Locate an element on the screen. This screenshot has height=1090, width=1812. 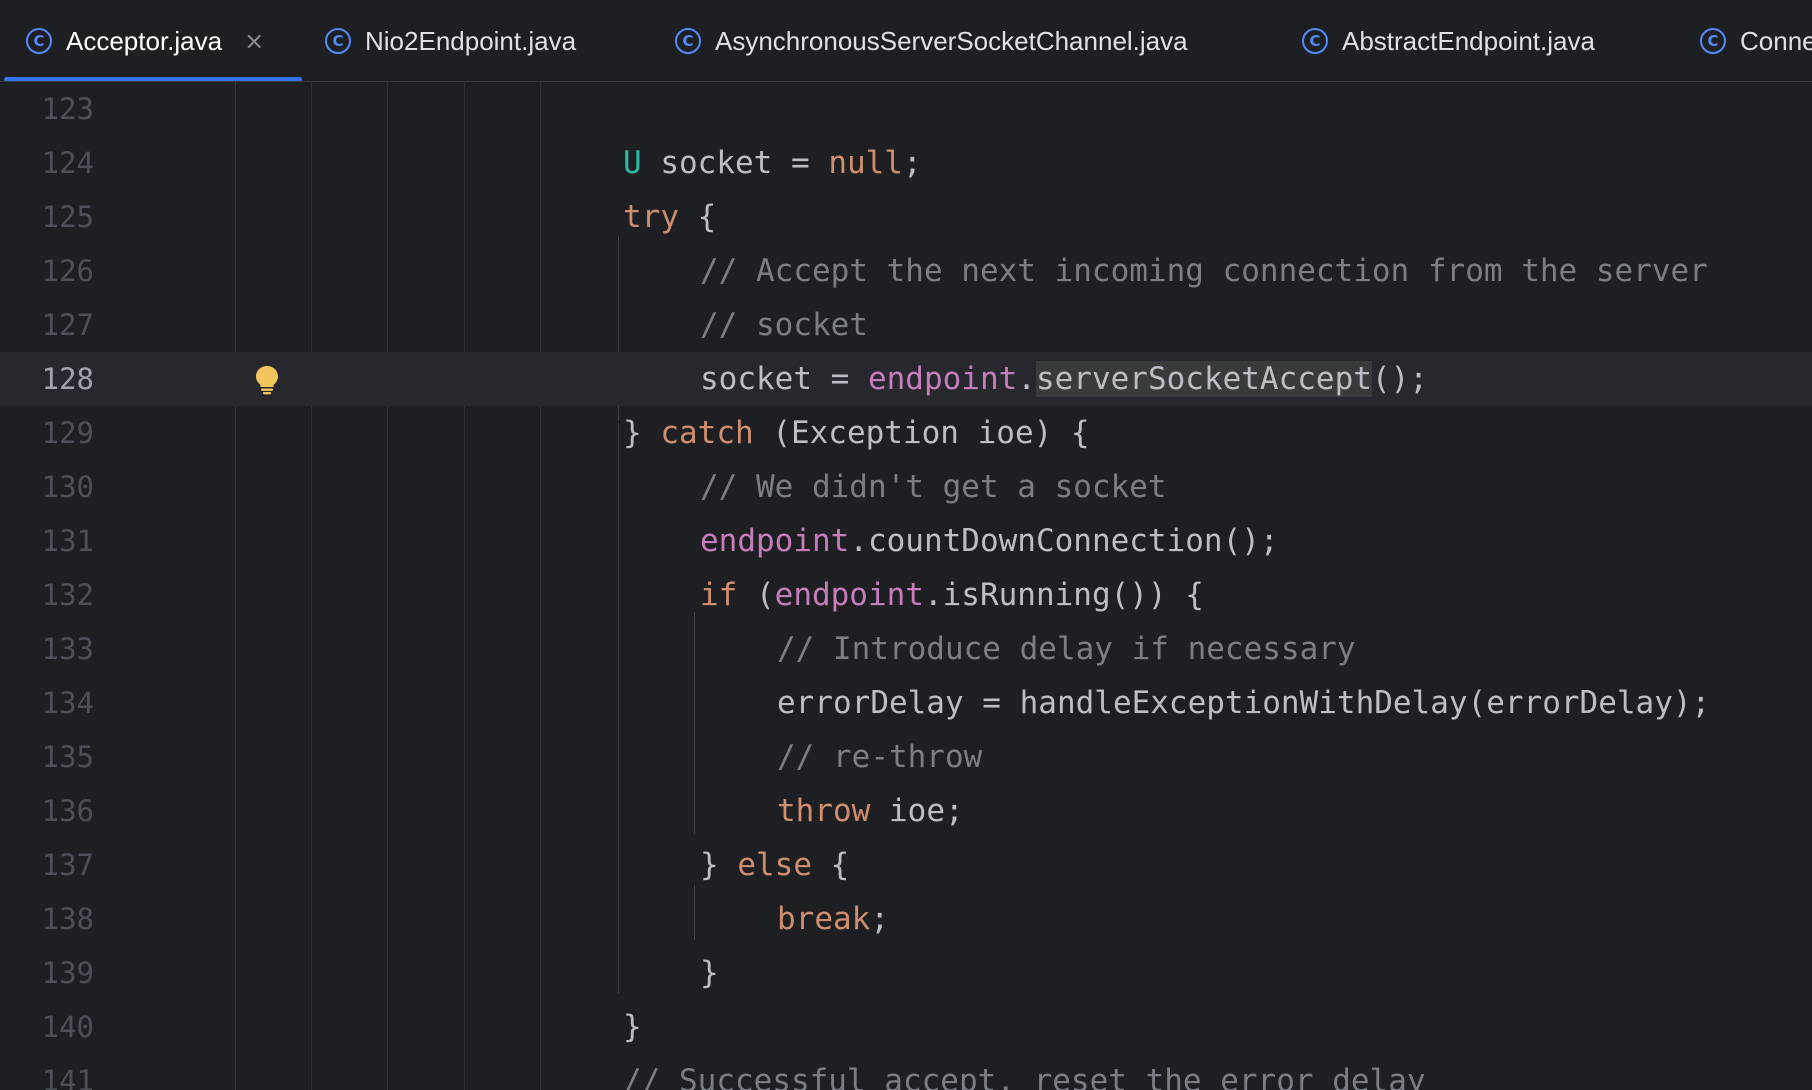
line-number: 141 is located at coordinates (47, 1072).